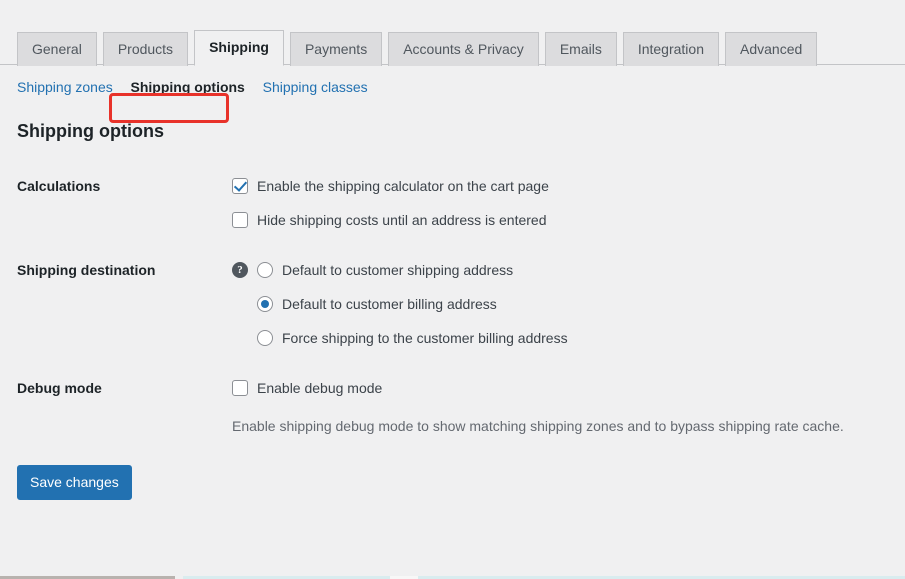  What do you see at coordinates (59, 186) in the screenshot?
I see `label-calculations: Calculations` at bounding box center [59, 186].